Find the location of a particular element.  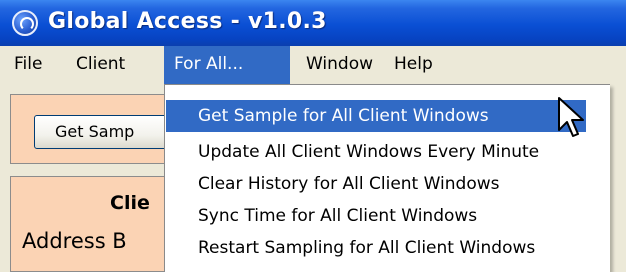

menu-file: File is located at coordinates (28, 65).